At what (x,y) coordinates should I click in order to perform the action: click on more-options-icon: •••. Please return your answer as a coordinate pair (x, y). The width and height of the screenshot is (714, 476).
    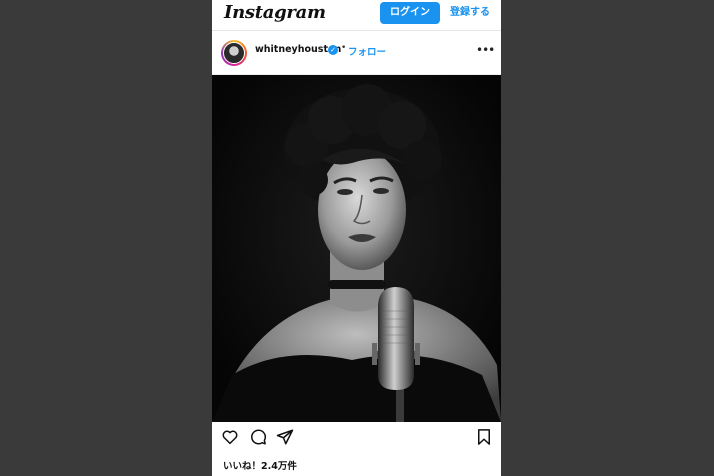
    Looking at the image, I should click on (485, 50).